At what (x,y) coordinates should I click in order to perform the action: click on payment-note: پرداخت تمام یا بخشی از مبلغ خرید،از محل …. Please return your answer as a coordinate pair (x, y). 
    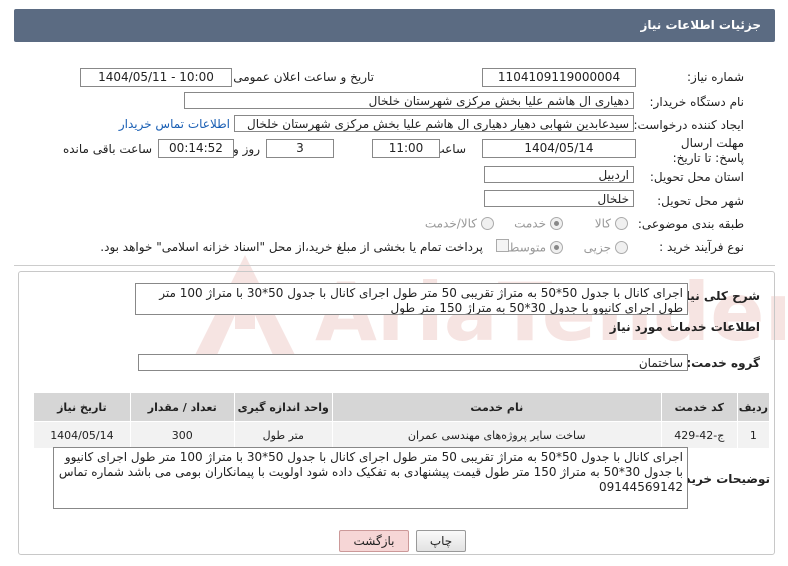
    Looking at the image, I should click on (291, 247).